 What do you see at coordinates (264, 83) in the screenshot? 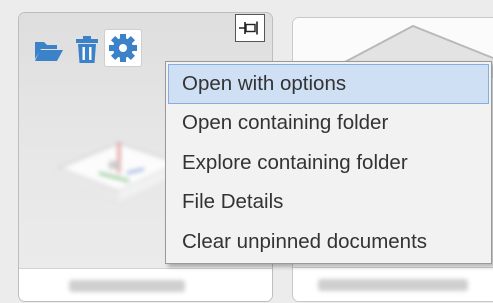
I see `menu-item-label: Open with options` at bounding box center [264, 83].